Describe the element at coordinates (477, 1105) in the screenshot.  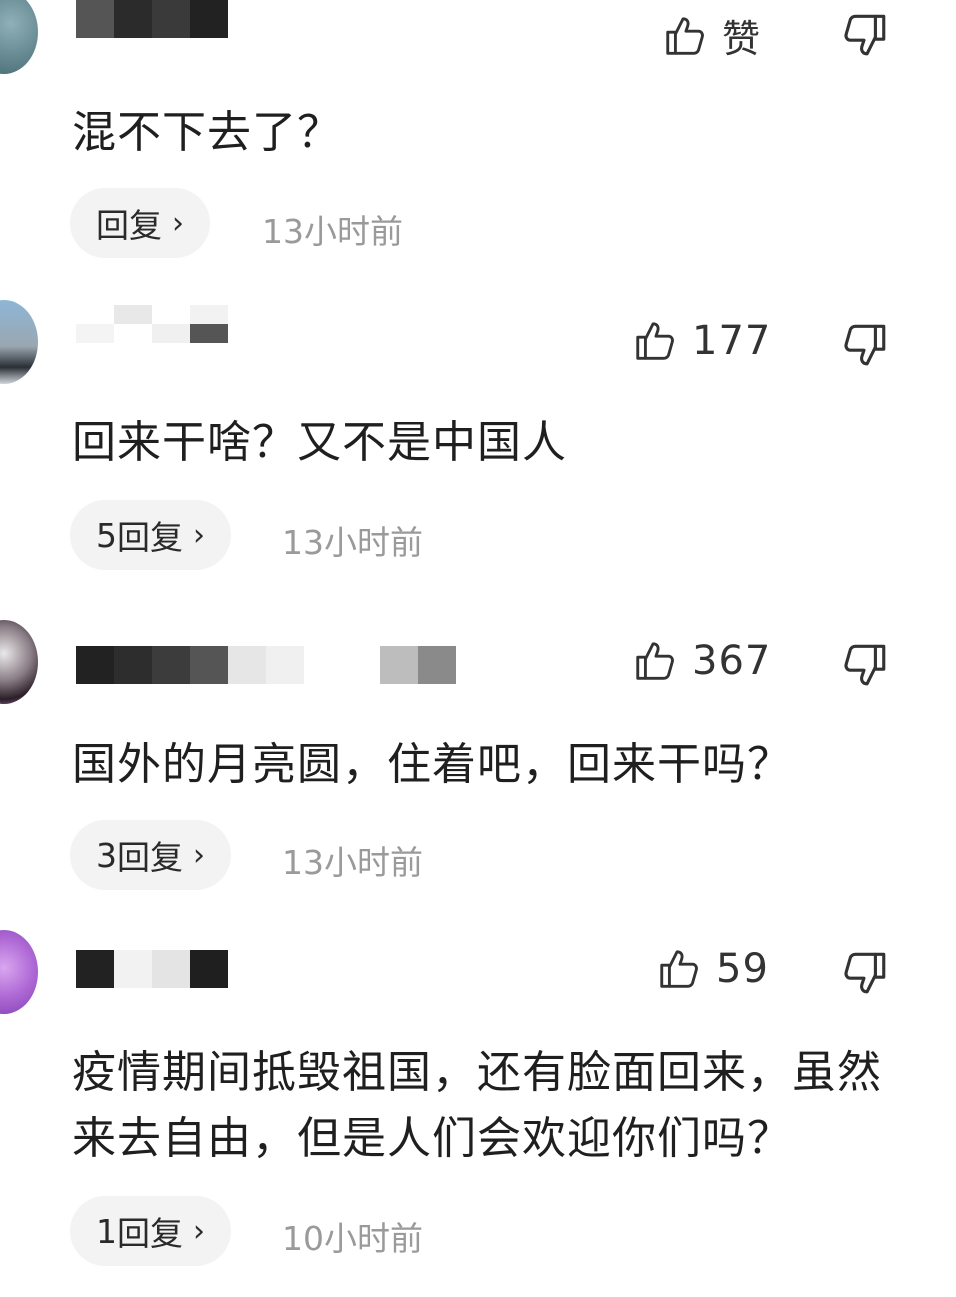
I see `comment-text: 疫情期间抵毁祖国，还有脸面回来，虽然来去自由，但是人们会欢迎你们吗？` at that location.